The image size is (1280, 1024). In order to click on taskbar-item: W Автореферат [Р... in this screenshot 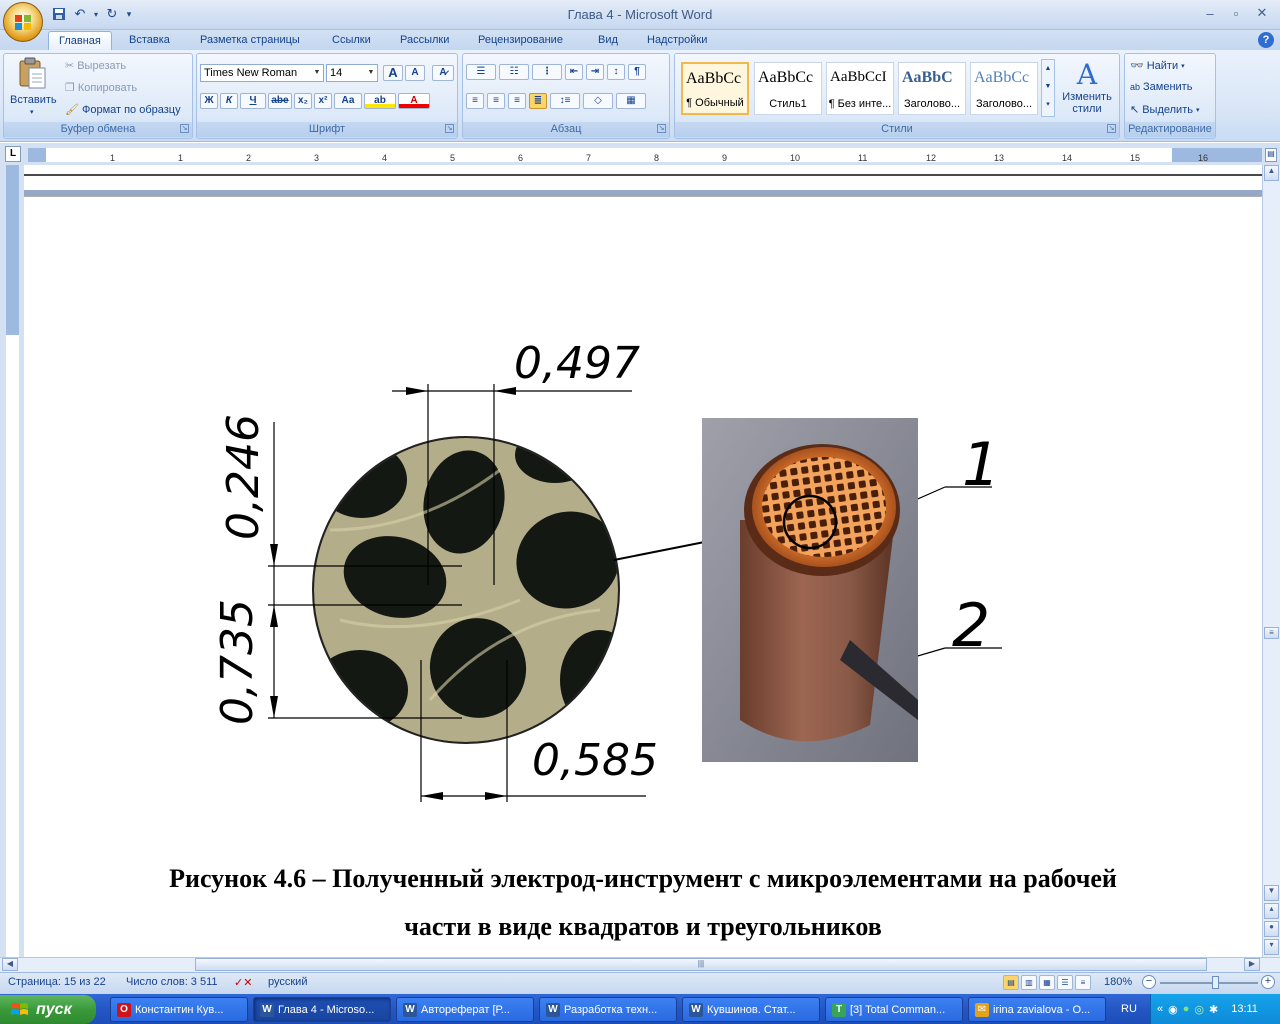, I will do `click(465, 1009)`.